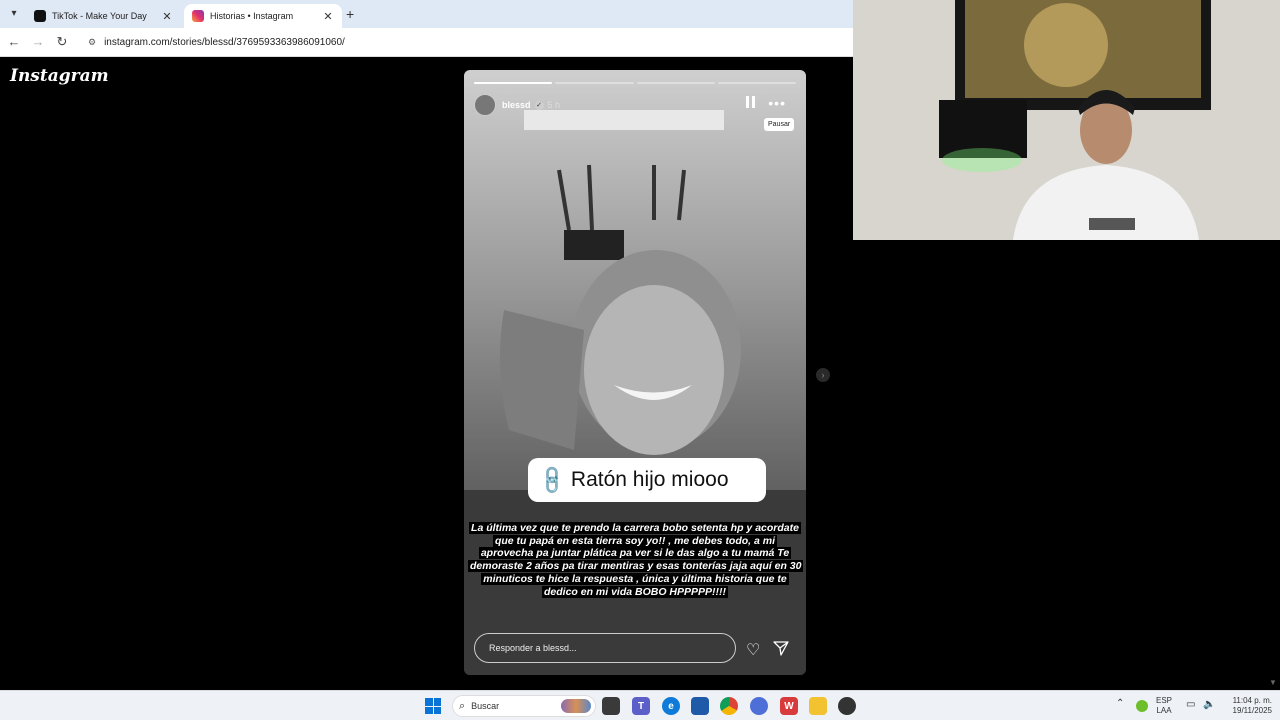  I want to click on pause-icon, so click(752, 103).